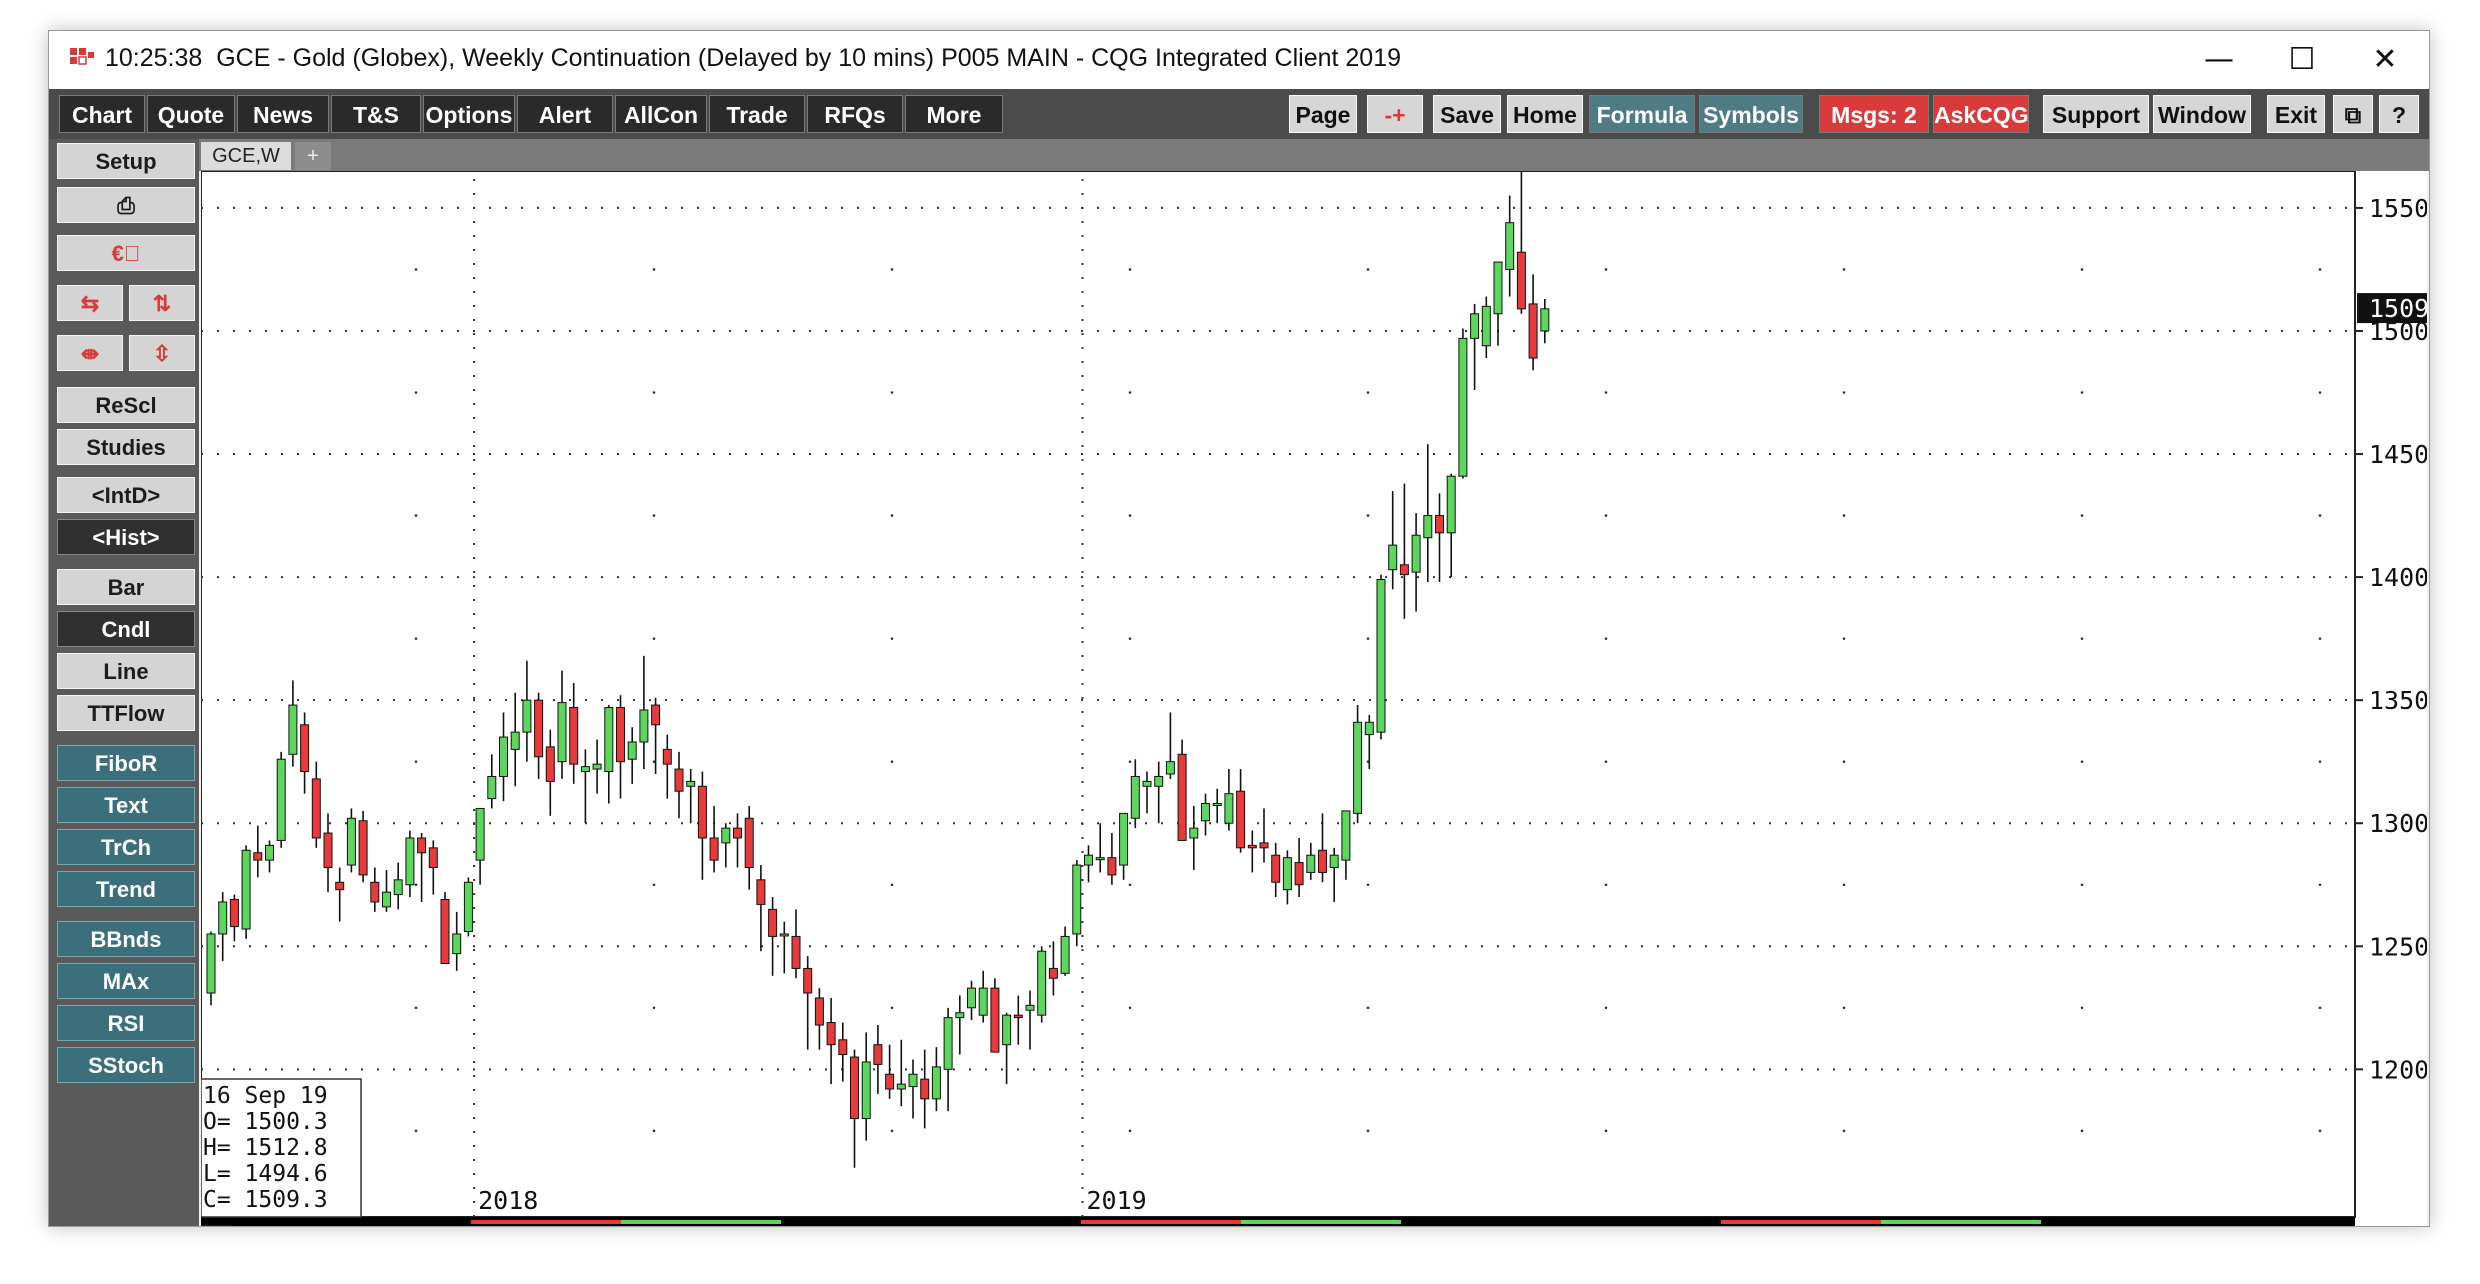  What do you see at coordinates (162, 303) in the screenshot?
I see `swap-vertical-icon: ⇅` at bounding box center [162, 303].